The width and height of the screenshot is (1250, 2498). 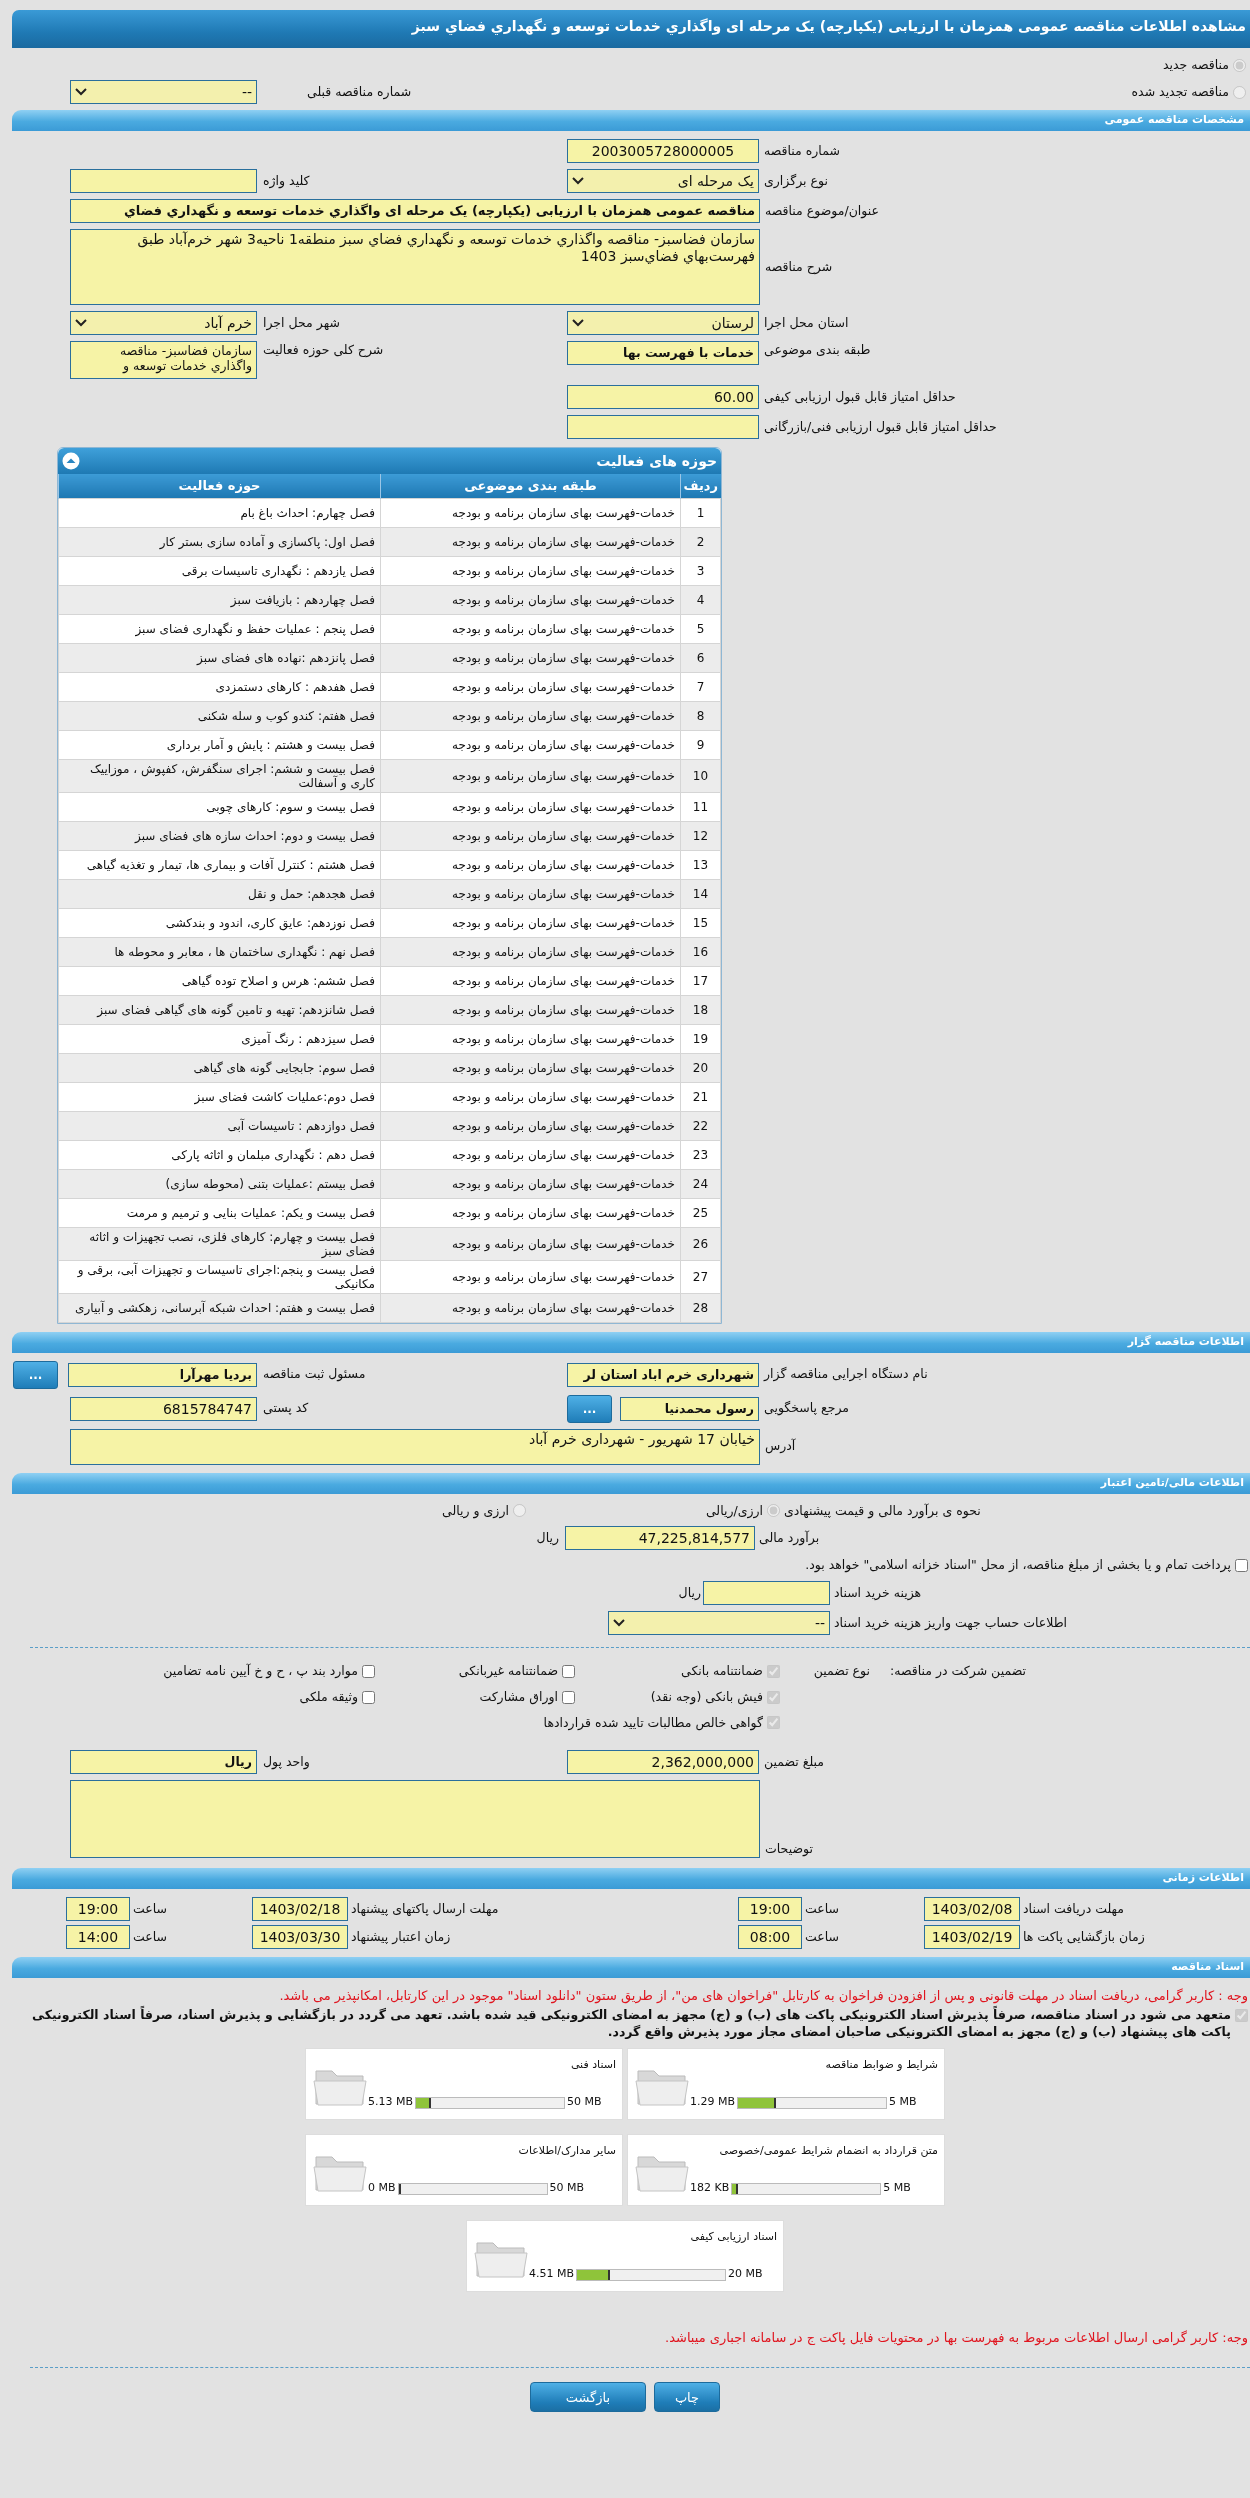 I want to click on input-field: 14:00, so click(x=98, y=1937).